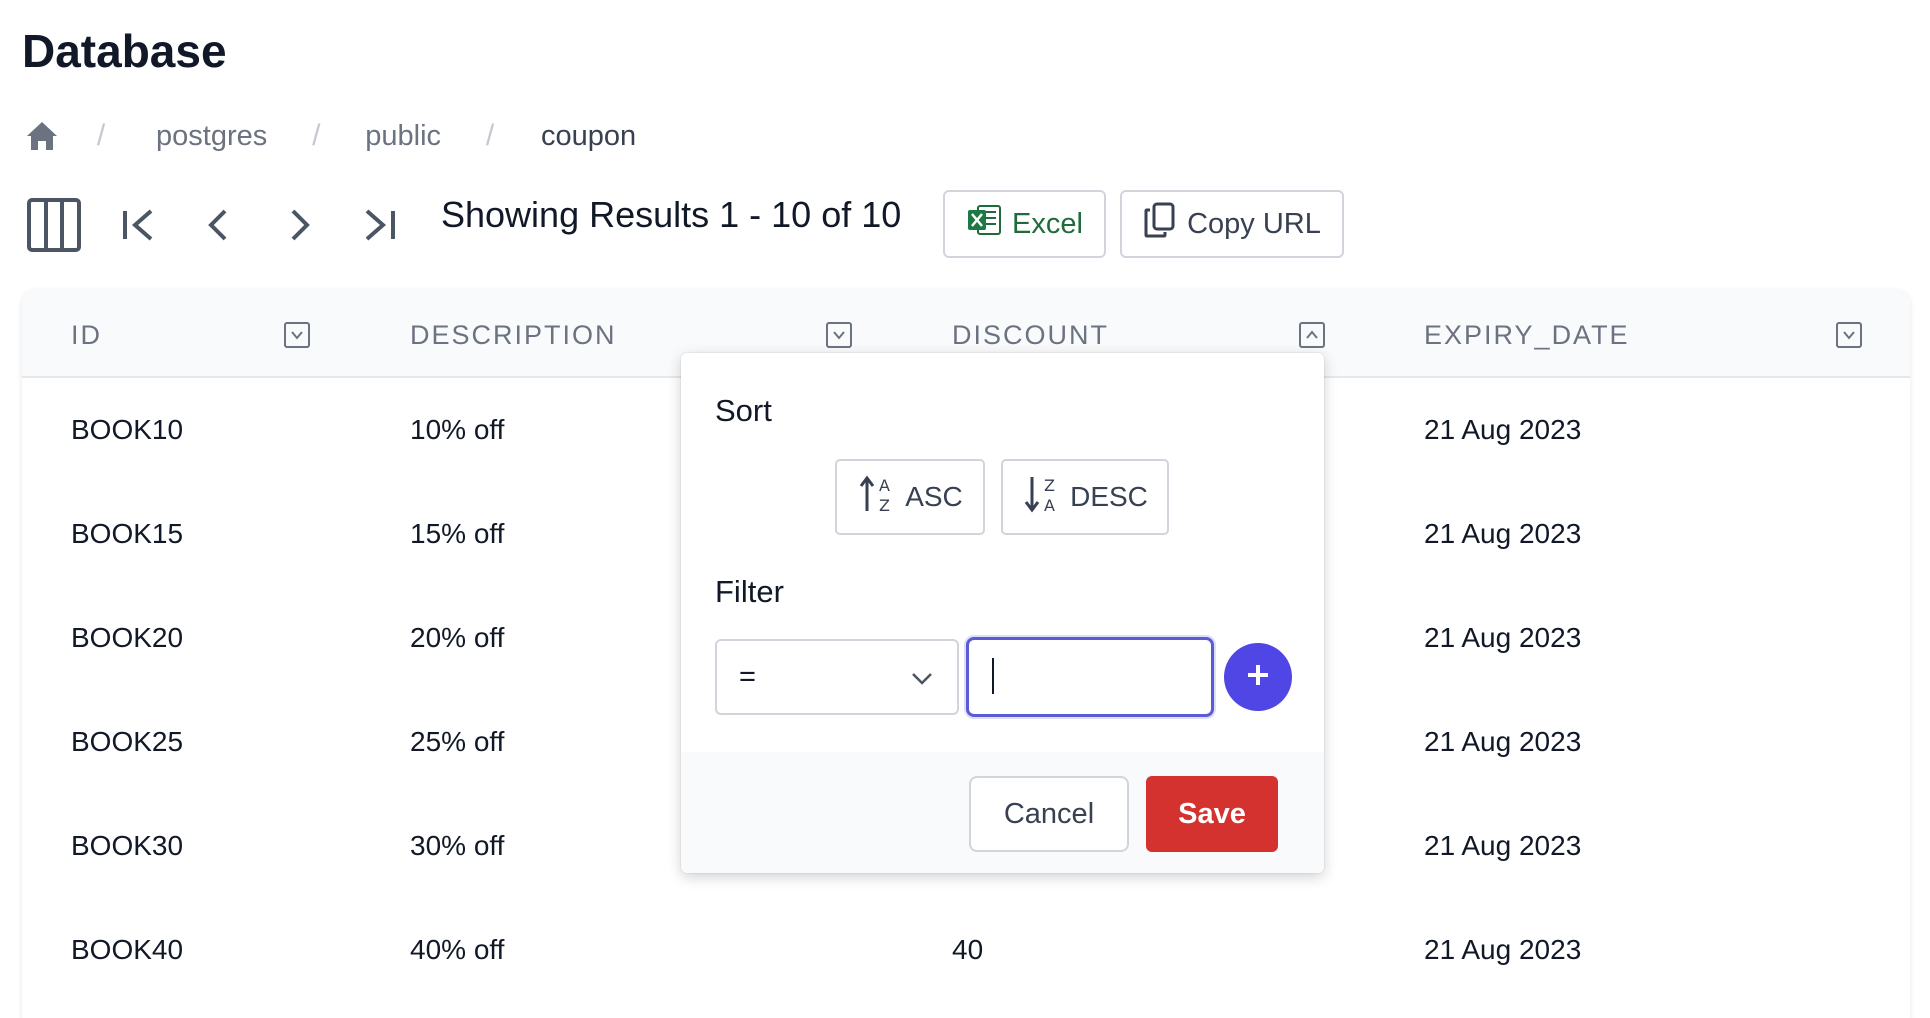 This screenshot has height=1018, width=1930. I want to click on sort-asc-label: ASC, so click(934, 496).